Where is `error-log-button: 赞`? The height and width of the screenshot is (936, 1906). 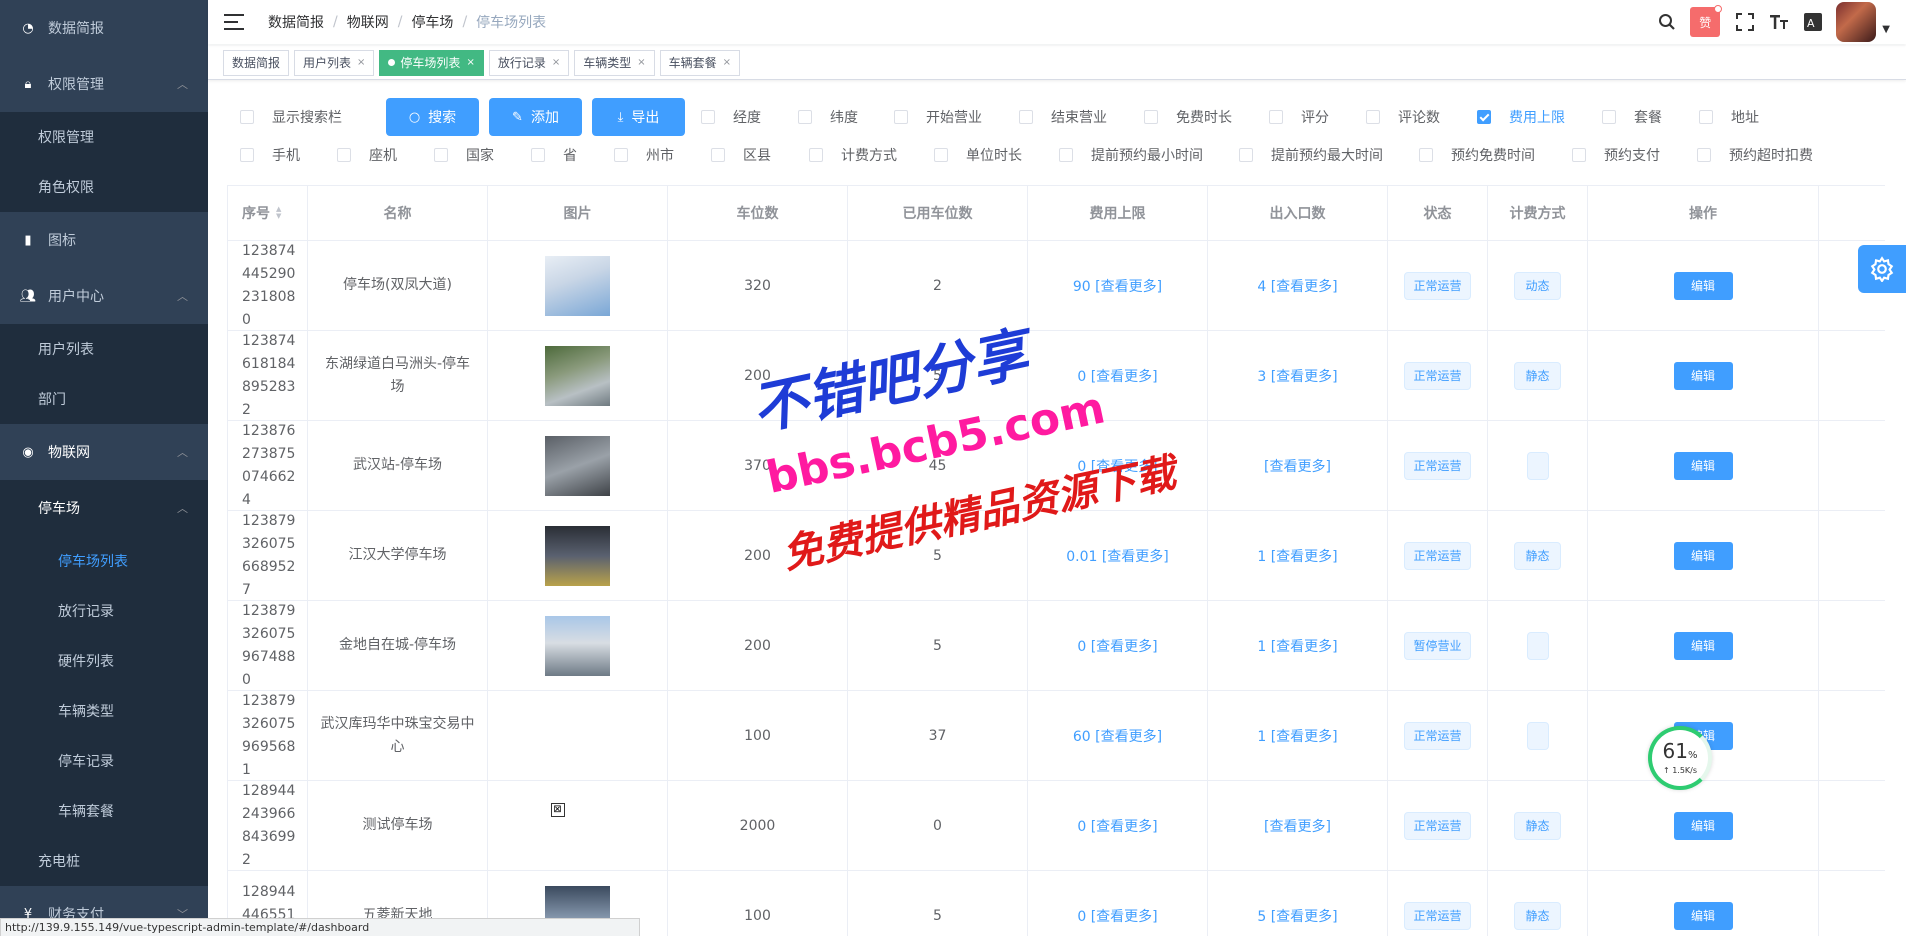 error-log-button: 赞 is located at coordinates (1706, 21).